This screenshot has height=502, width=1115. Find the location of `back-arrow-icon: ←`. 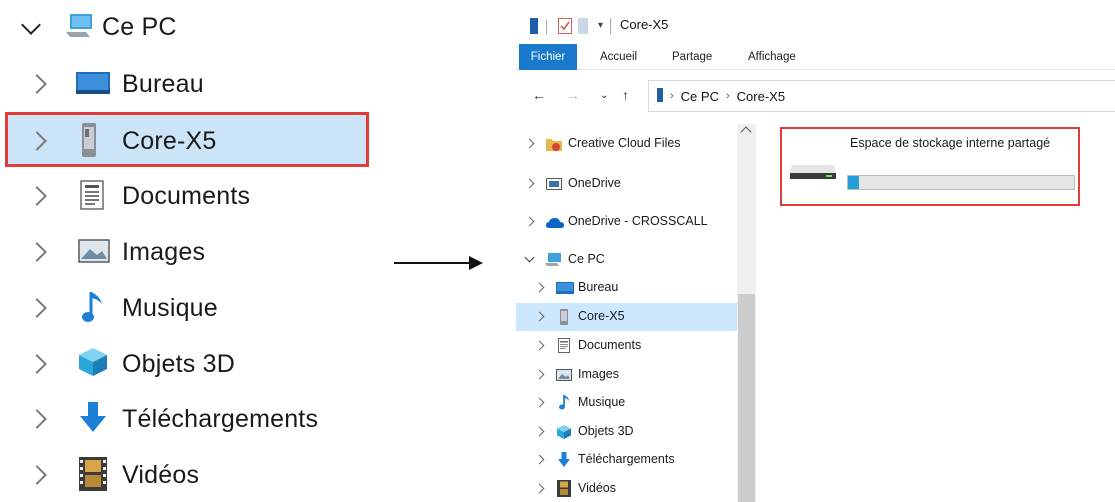

back-arrow-icon: ← is located at coordinates (539, 95).